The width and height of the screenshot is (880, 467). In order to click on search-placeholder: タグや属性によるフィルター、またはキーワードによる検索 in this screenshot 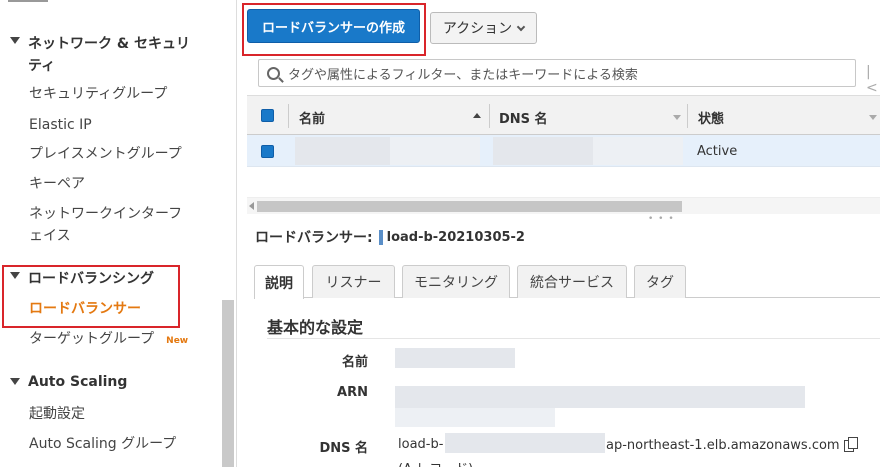, I will do `click(463, 75)`.